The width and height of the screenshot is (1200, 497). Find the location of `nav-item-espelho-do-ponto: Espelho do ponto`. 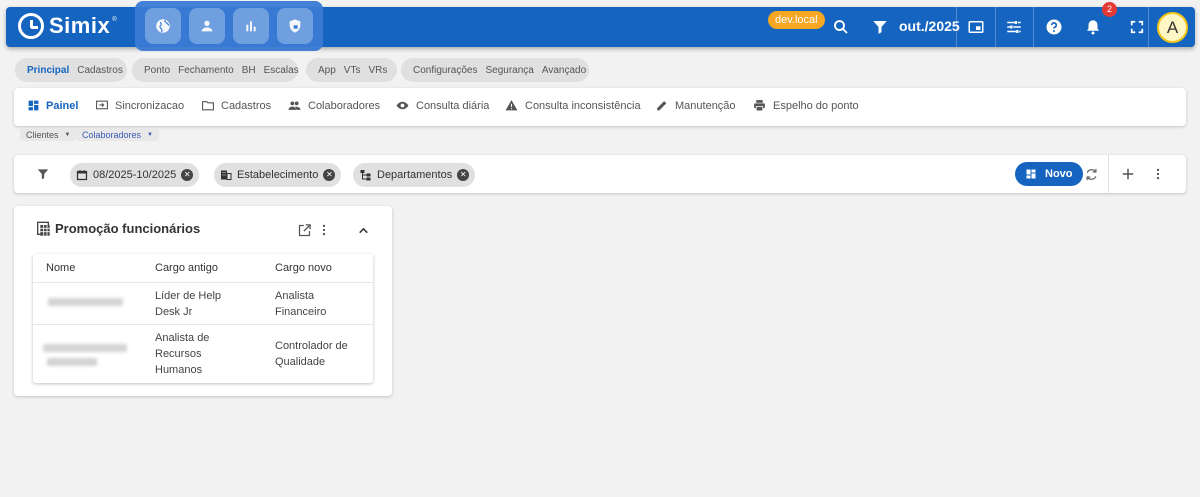

nav-item-espelho-do-ponto: Espelho do ponto is located at coordinates (805, 105).